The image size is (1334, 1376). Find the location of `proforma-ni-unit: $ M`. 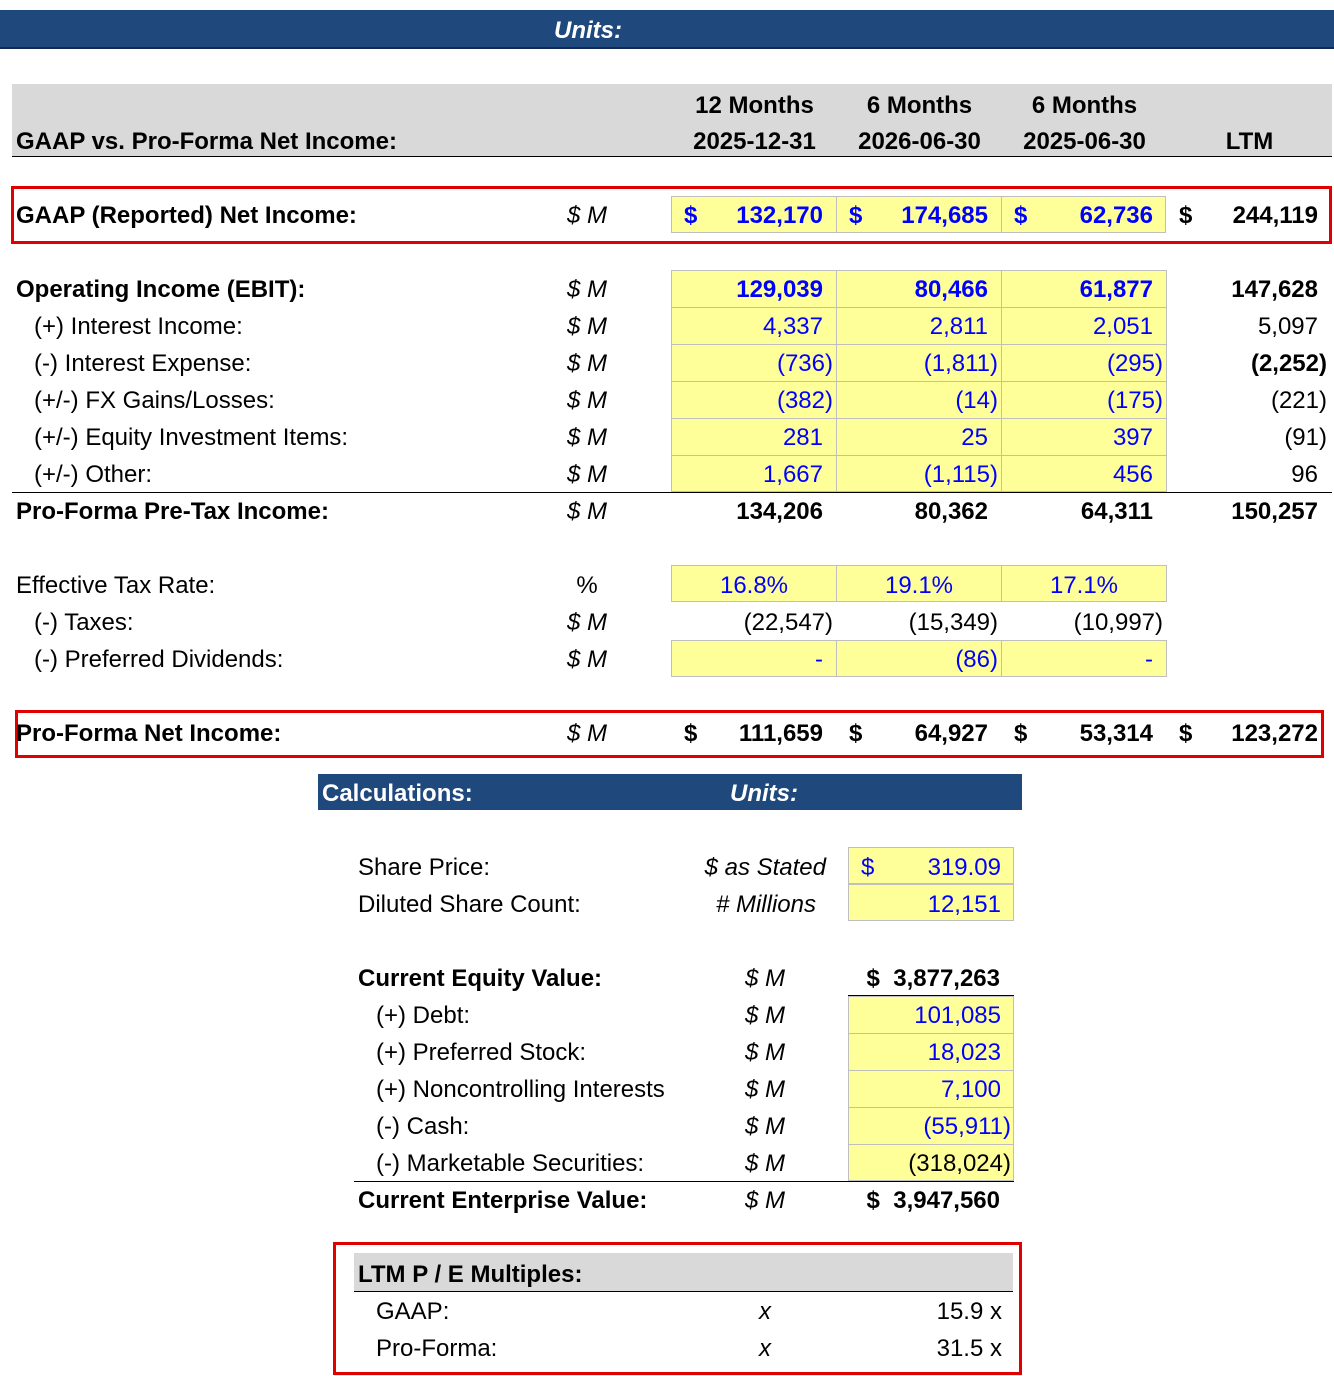

proforma-ni-unit: $ M is located at coordinates (586, 733).